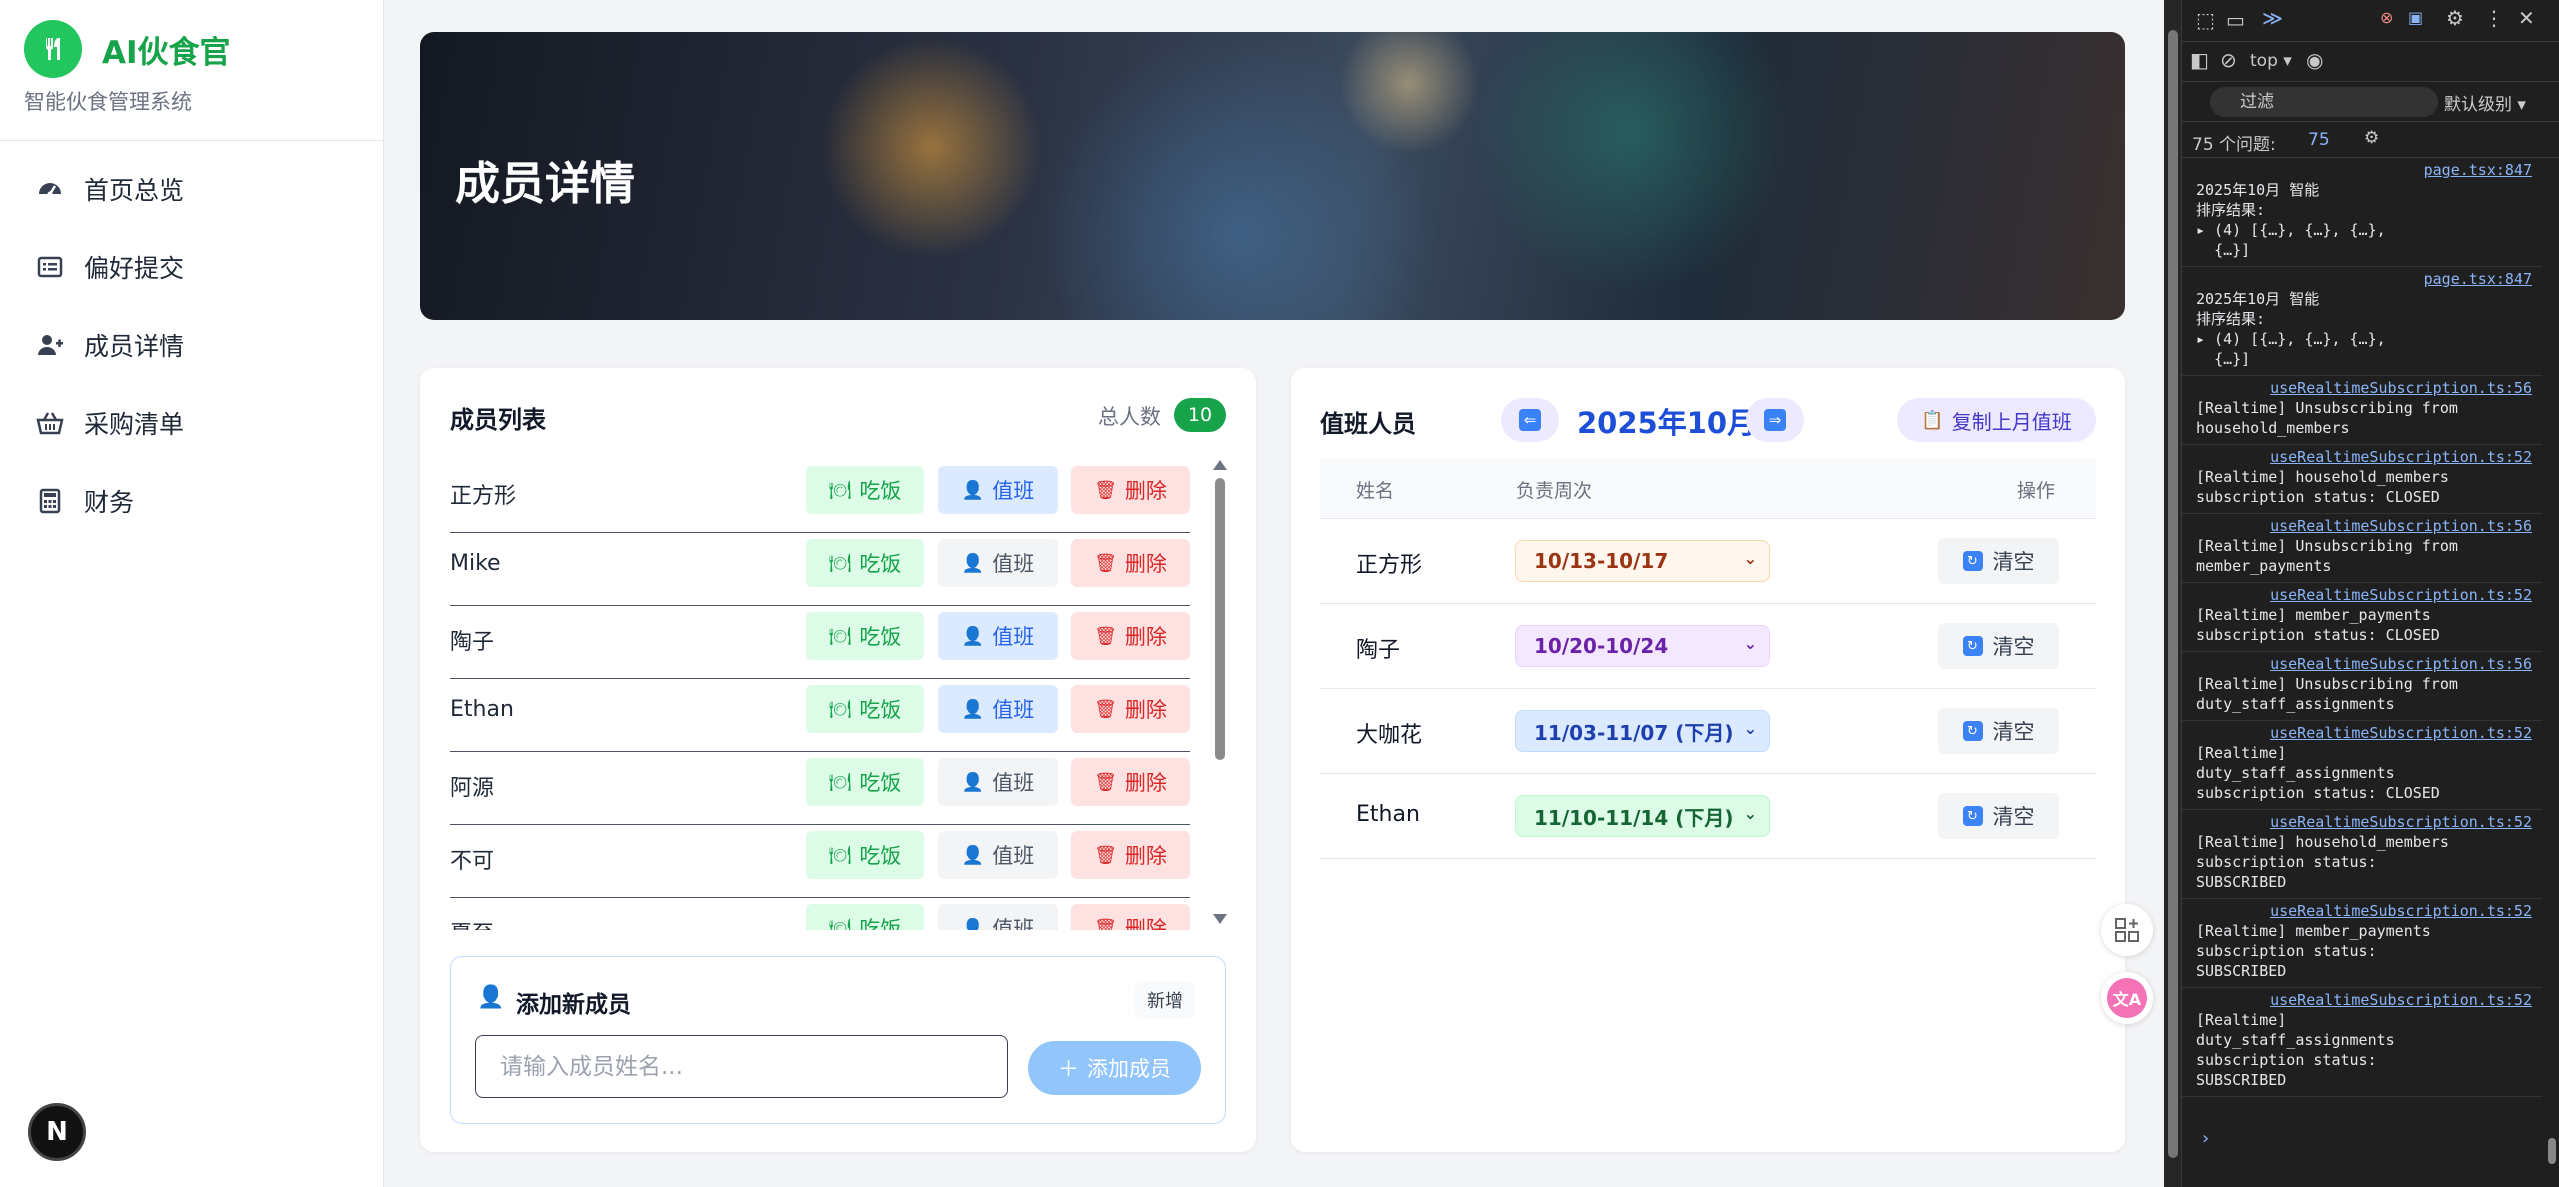 The image size is (2559, 1187). What do you see at coordinates (2205, 1138) in the screenshot?
I see `console-prompt-icon: ›` at bounding box center [2205, 1138].